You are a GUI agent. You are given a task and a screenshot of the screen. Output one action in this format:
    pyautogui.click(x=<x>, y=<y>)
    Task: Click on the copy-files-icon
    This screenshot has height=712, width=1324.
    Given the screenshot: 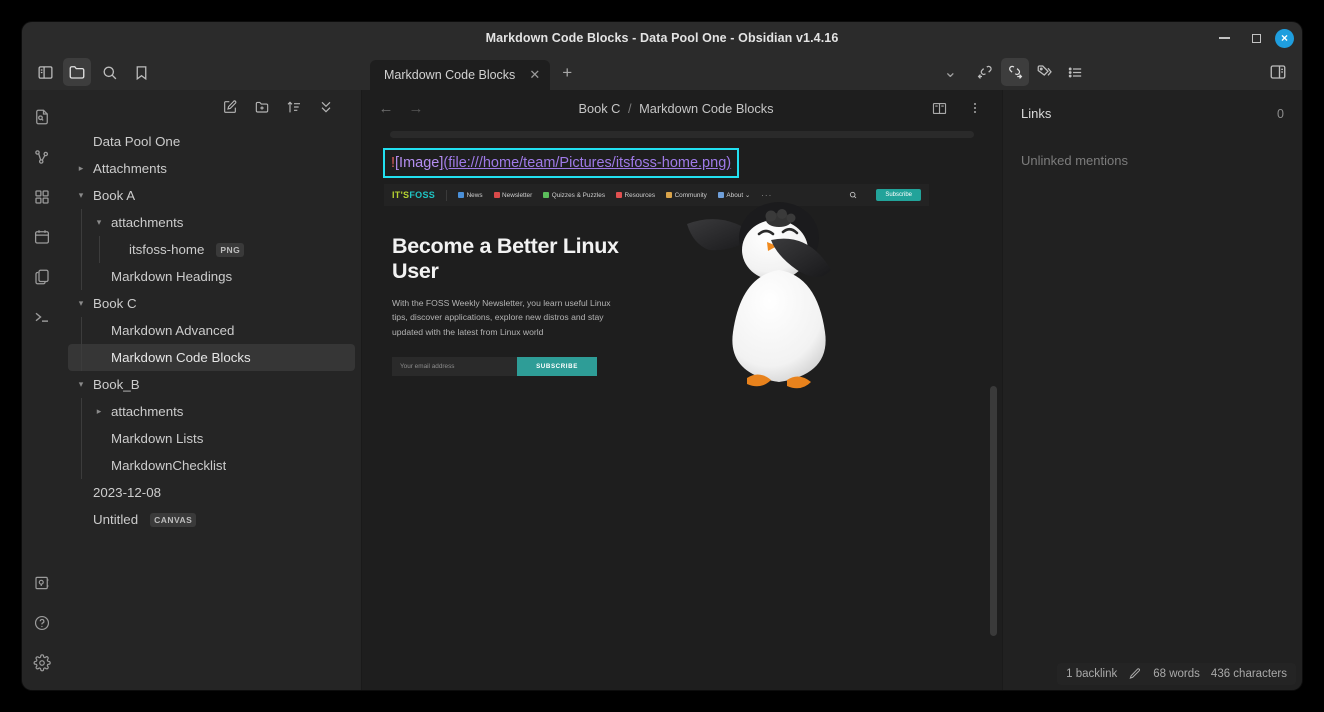 What is the action you would take?
    pyautogui.click(x=42, y=277)
    